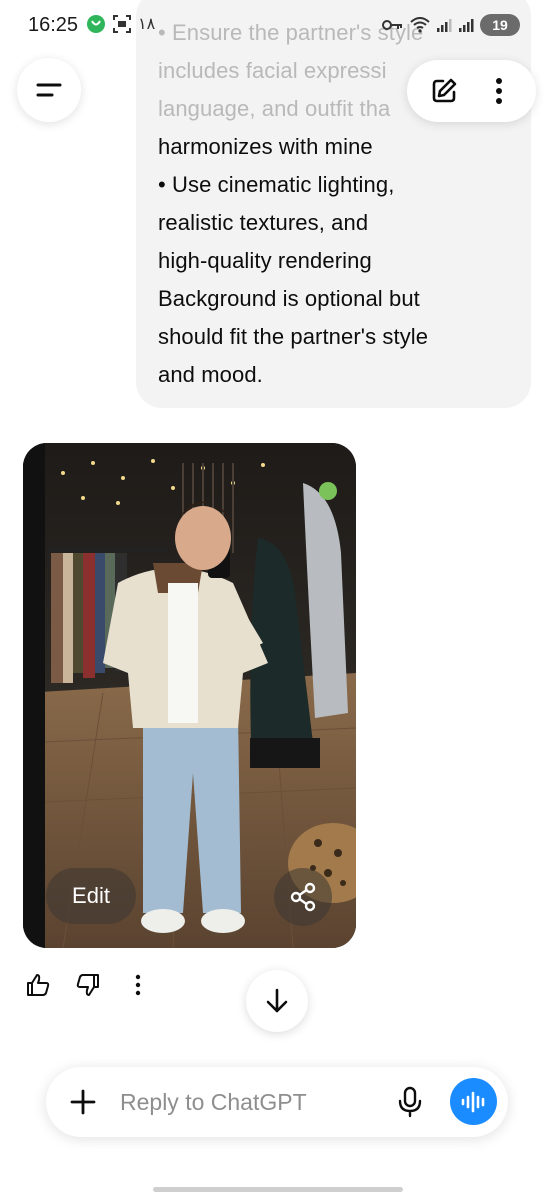 This screenshot has height=1200, width=554. I want to click on thumbs-down-button, so click(88, 985).